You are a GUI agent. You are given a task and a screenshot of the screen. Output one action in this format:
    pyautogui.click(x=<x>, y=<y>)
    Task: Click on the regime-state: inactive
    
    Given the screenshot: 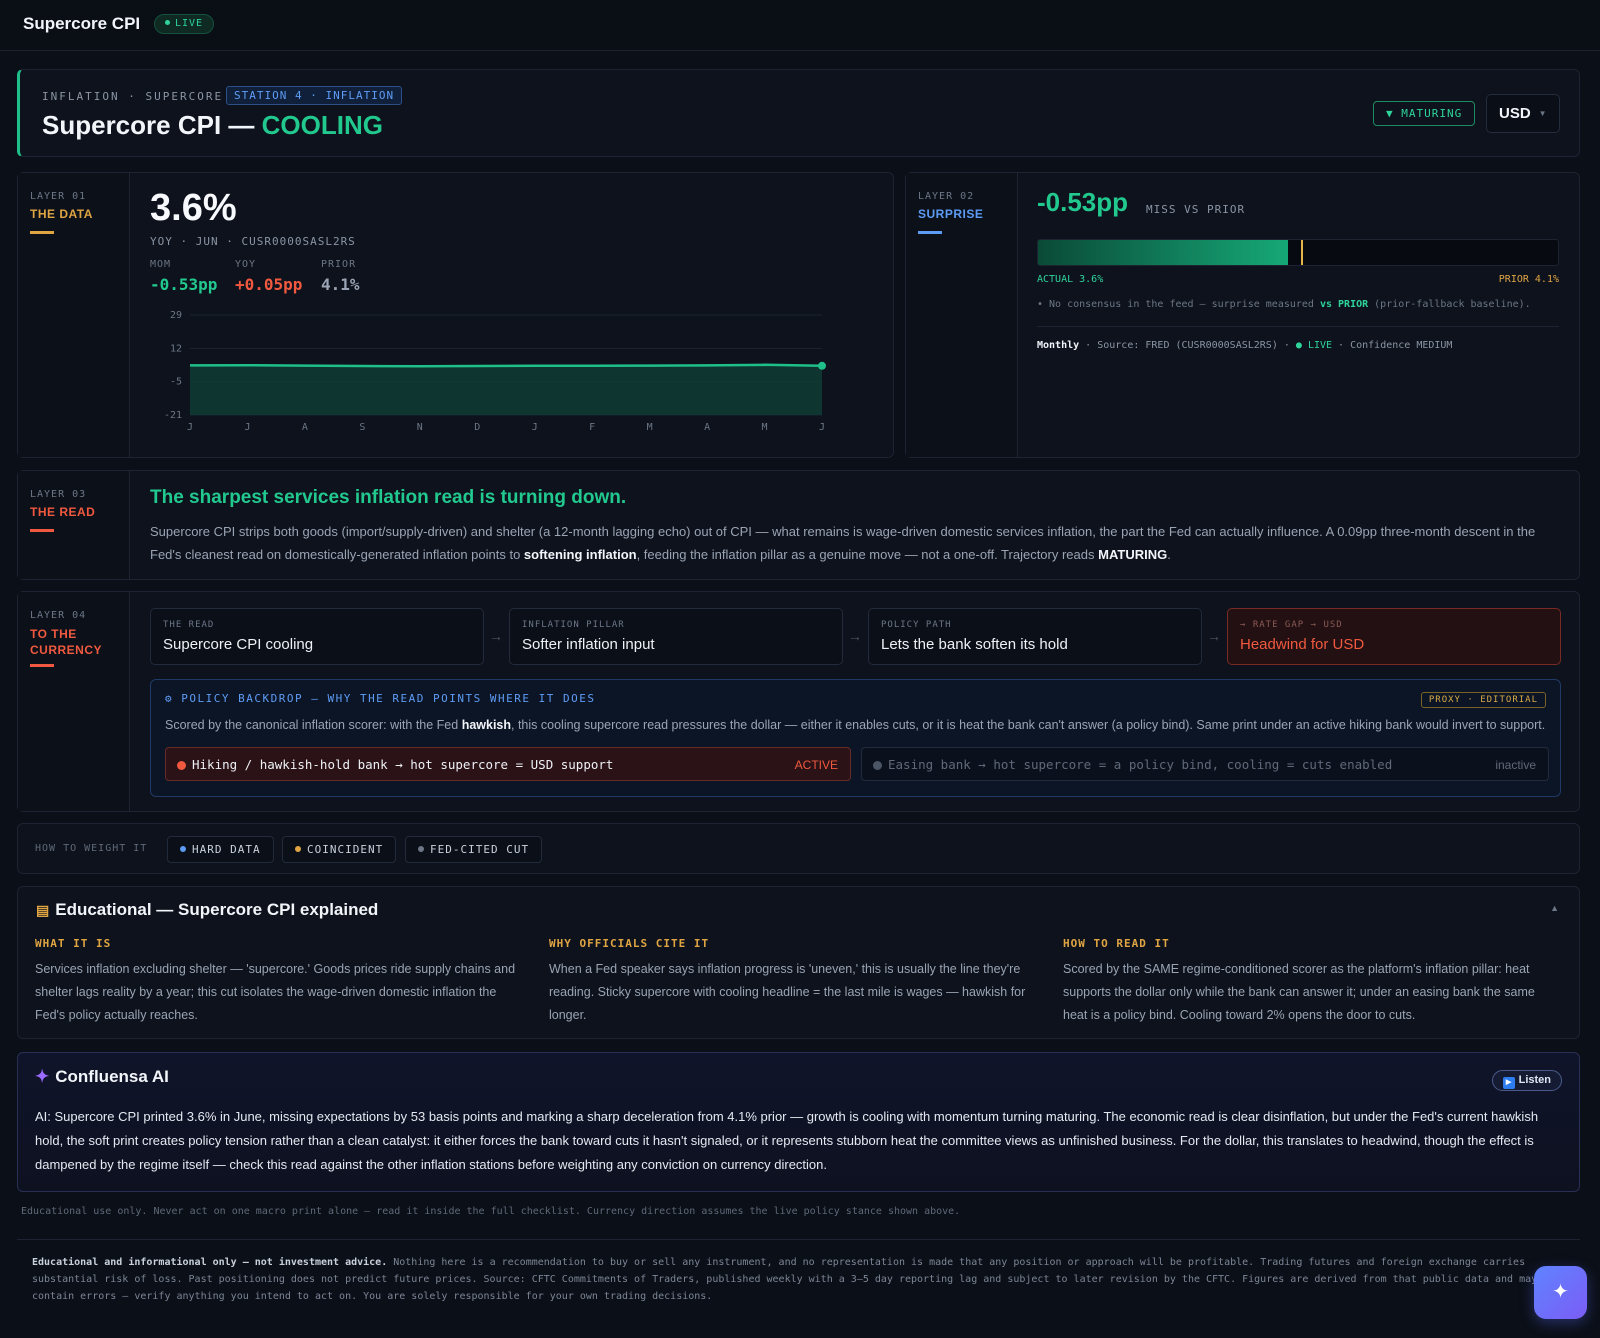 What is the action you would take?
    pyautogui.click(x=1515, y=765)
    